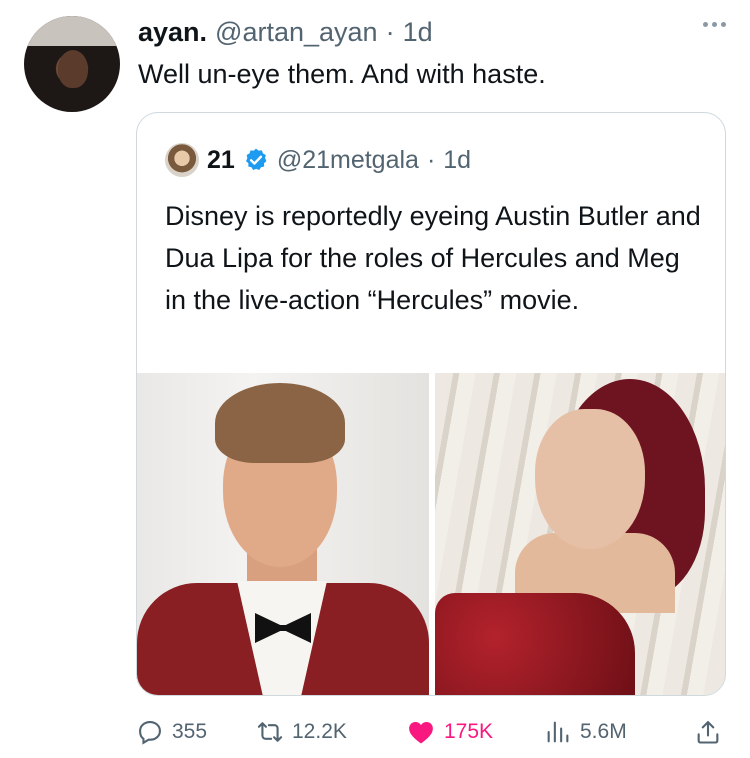 The image size is (750, 758). Describe the element at coordinates (319, 731) in the screenshot. I see `retweet-count: 12.2K` at that location.